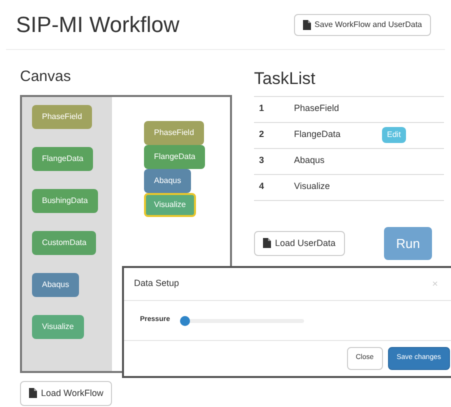 This screenshot has width=451, height=407. I want to click on workflow-block: CustomData, so click(64, 242).